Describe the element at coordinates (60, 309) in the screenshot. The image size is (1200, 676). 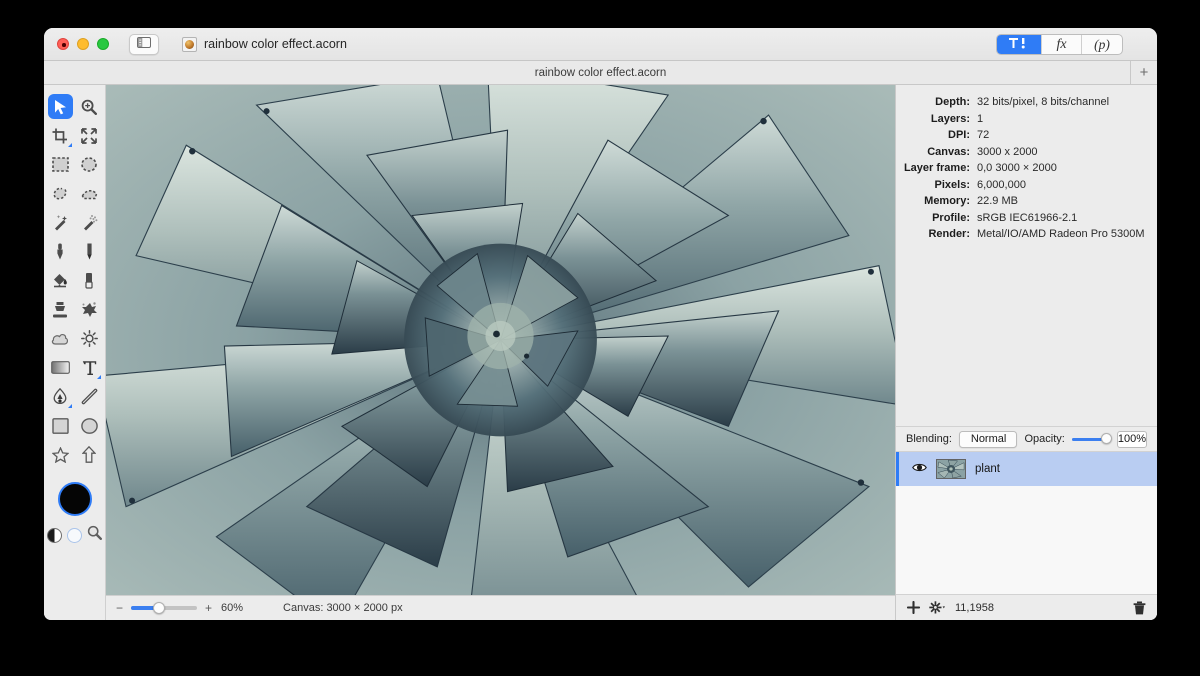
I see `clone-stamp-tool` at that location.